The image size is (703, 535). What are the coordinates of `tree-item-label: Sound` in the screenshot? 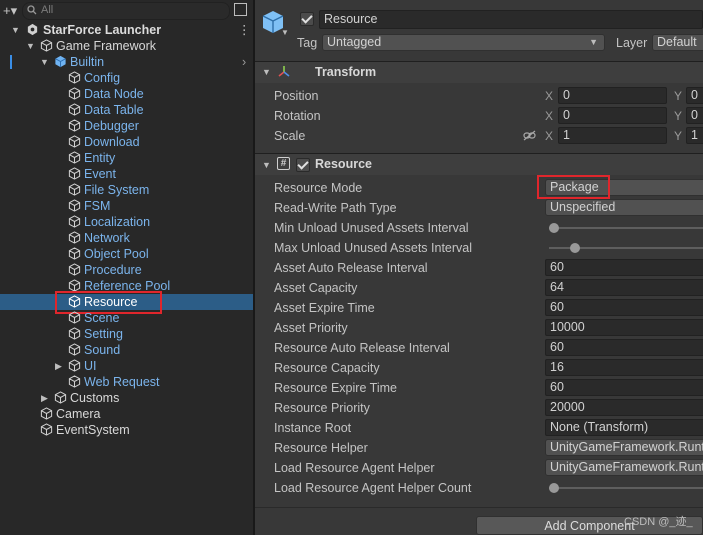 It's located at (102, 350).